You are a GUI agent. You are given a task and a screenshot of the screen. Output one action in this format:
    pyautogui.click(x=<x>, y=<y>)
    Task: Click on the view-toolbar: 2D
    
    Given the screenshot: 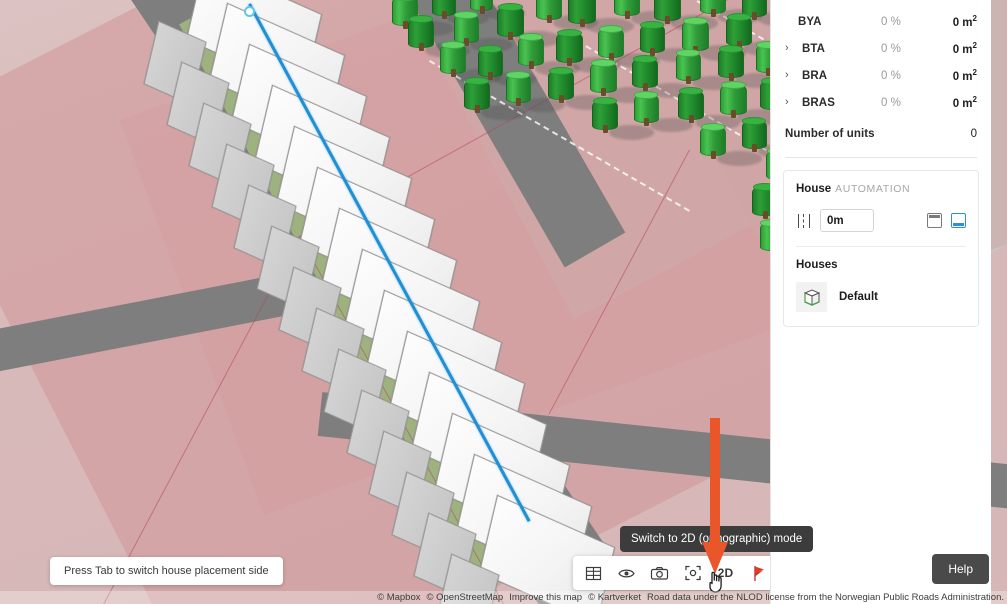 What is the action you would take?
    pyautogui.click(x=676, y=573)
    